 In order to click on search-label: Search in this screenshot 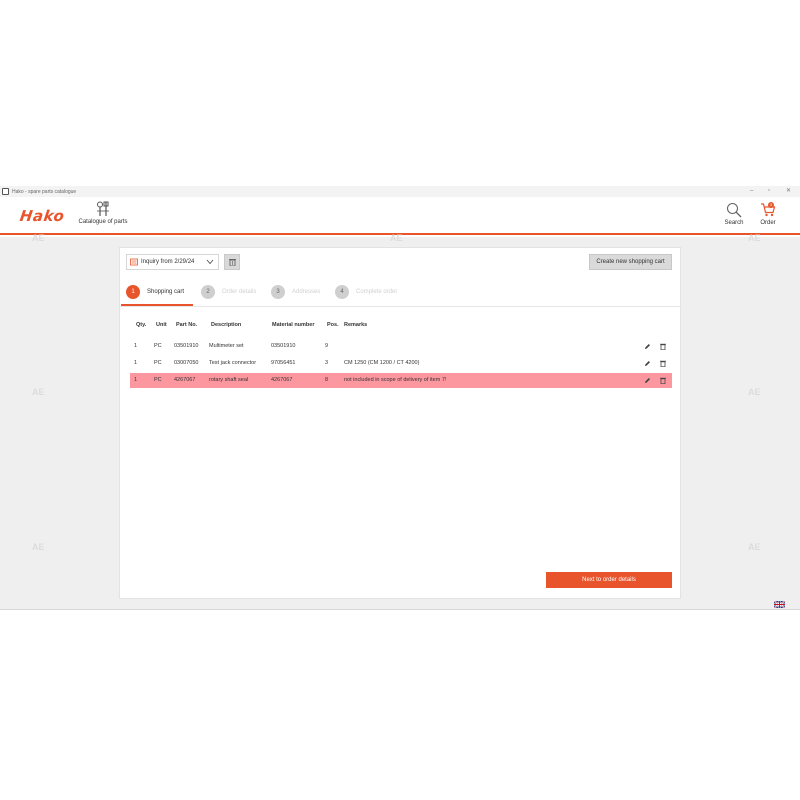, I will do `click(734, 223)`.